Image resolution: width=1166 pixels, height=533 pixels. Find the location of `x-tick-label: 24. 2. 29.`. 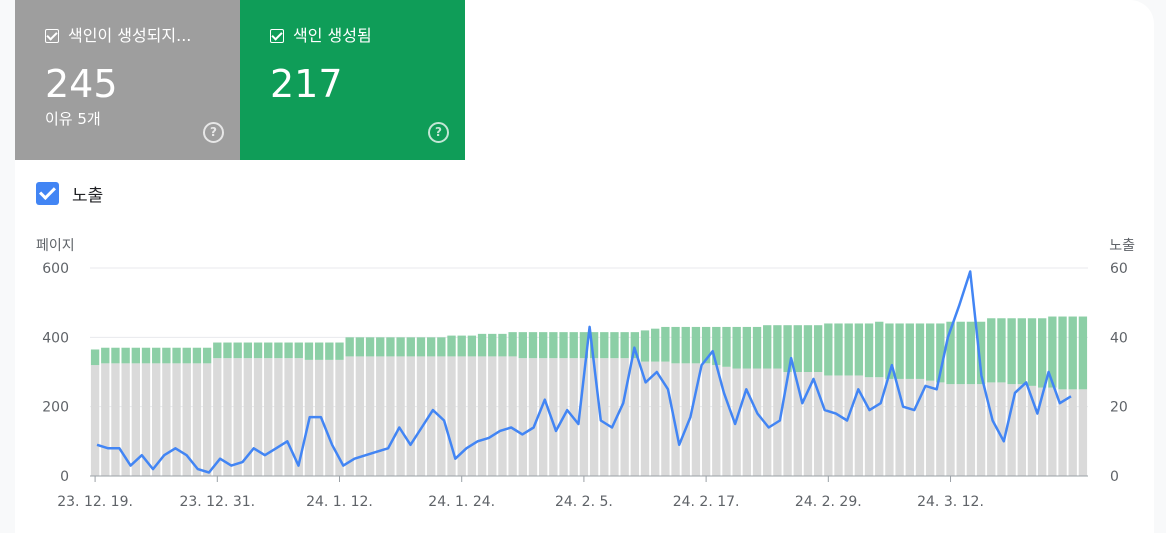

x-tick-label: 24. 2. 29. is located at coordinates (828, 502).